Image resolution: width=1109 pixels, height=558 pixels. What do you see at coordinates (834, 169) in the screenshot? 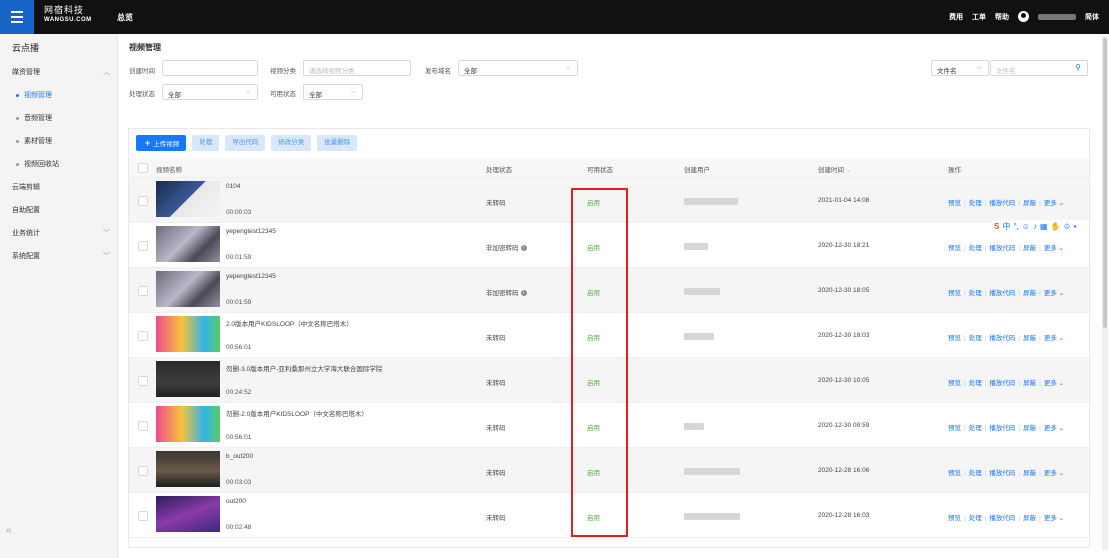
I see `col-create-time: 创建时间 ⌄` at bounding box center [834, 169].